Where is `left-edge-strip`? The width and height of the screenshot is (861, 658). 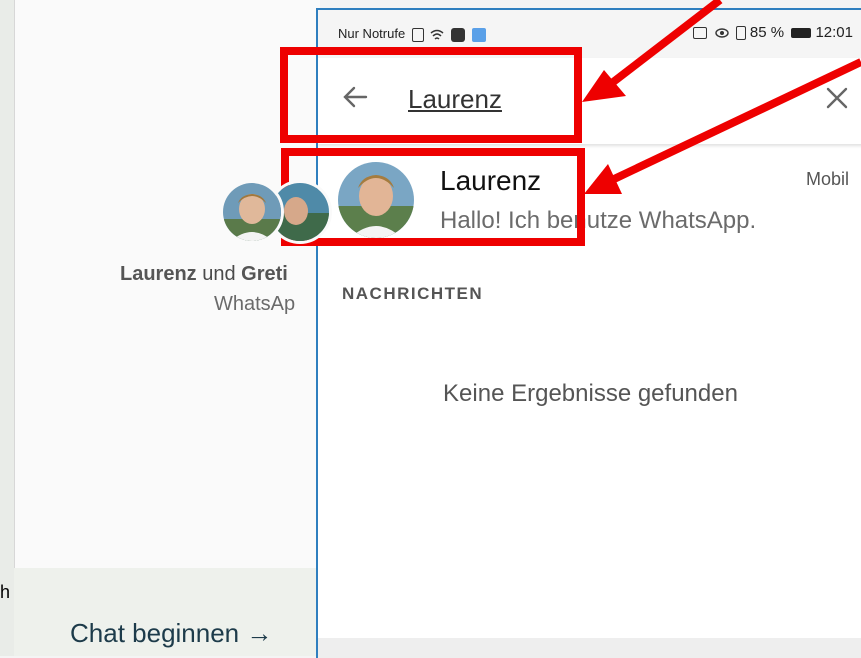
left-edge-strip is located at coordinates (7, 328).